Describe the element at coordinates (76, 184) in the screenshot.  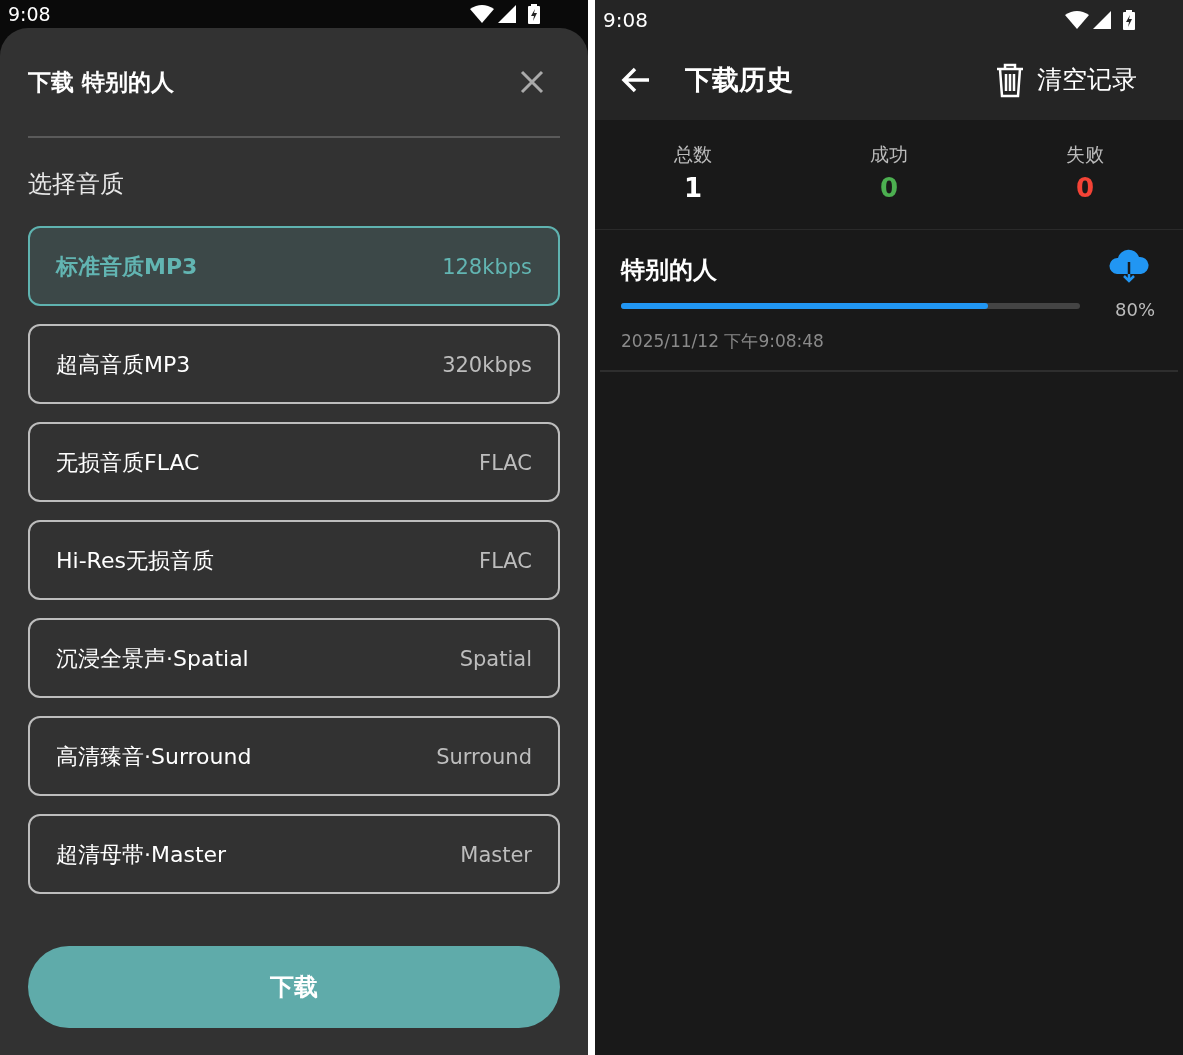
I see `section-label: 选择音质` at that location.